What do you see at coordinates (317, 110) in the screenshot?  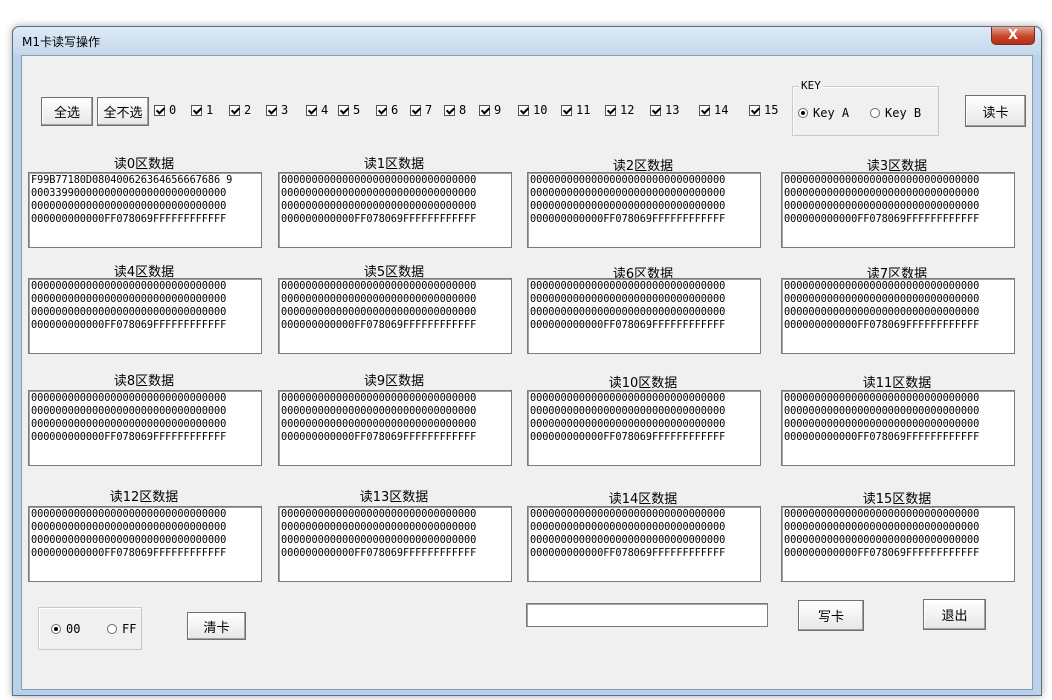 I see `sector-checkbox-4: 4` at bounding box center [317, 110].